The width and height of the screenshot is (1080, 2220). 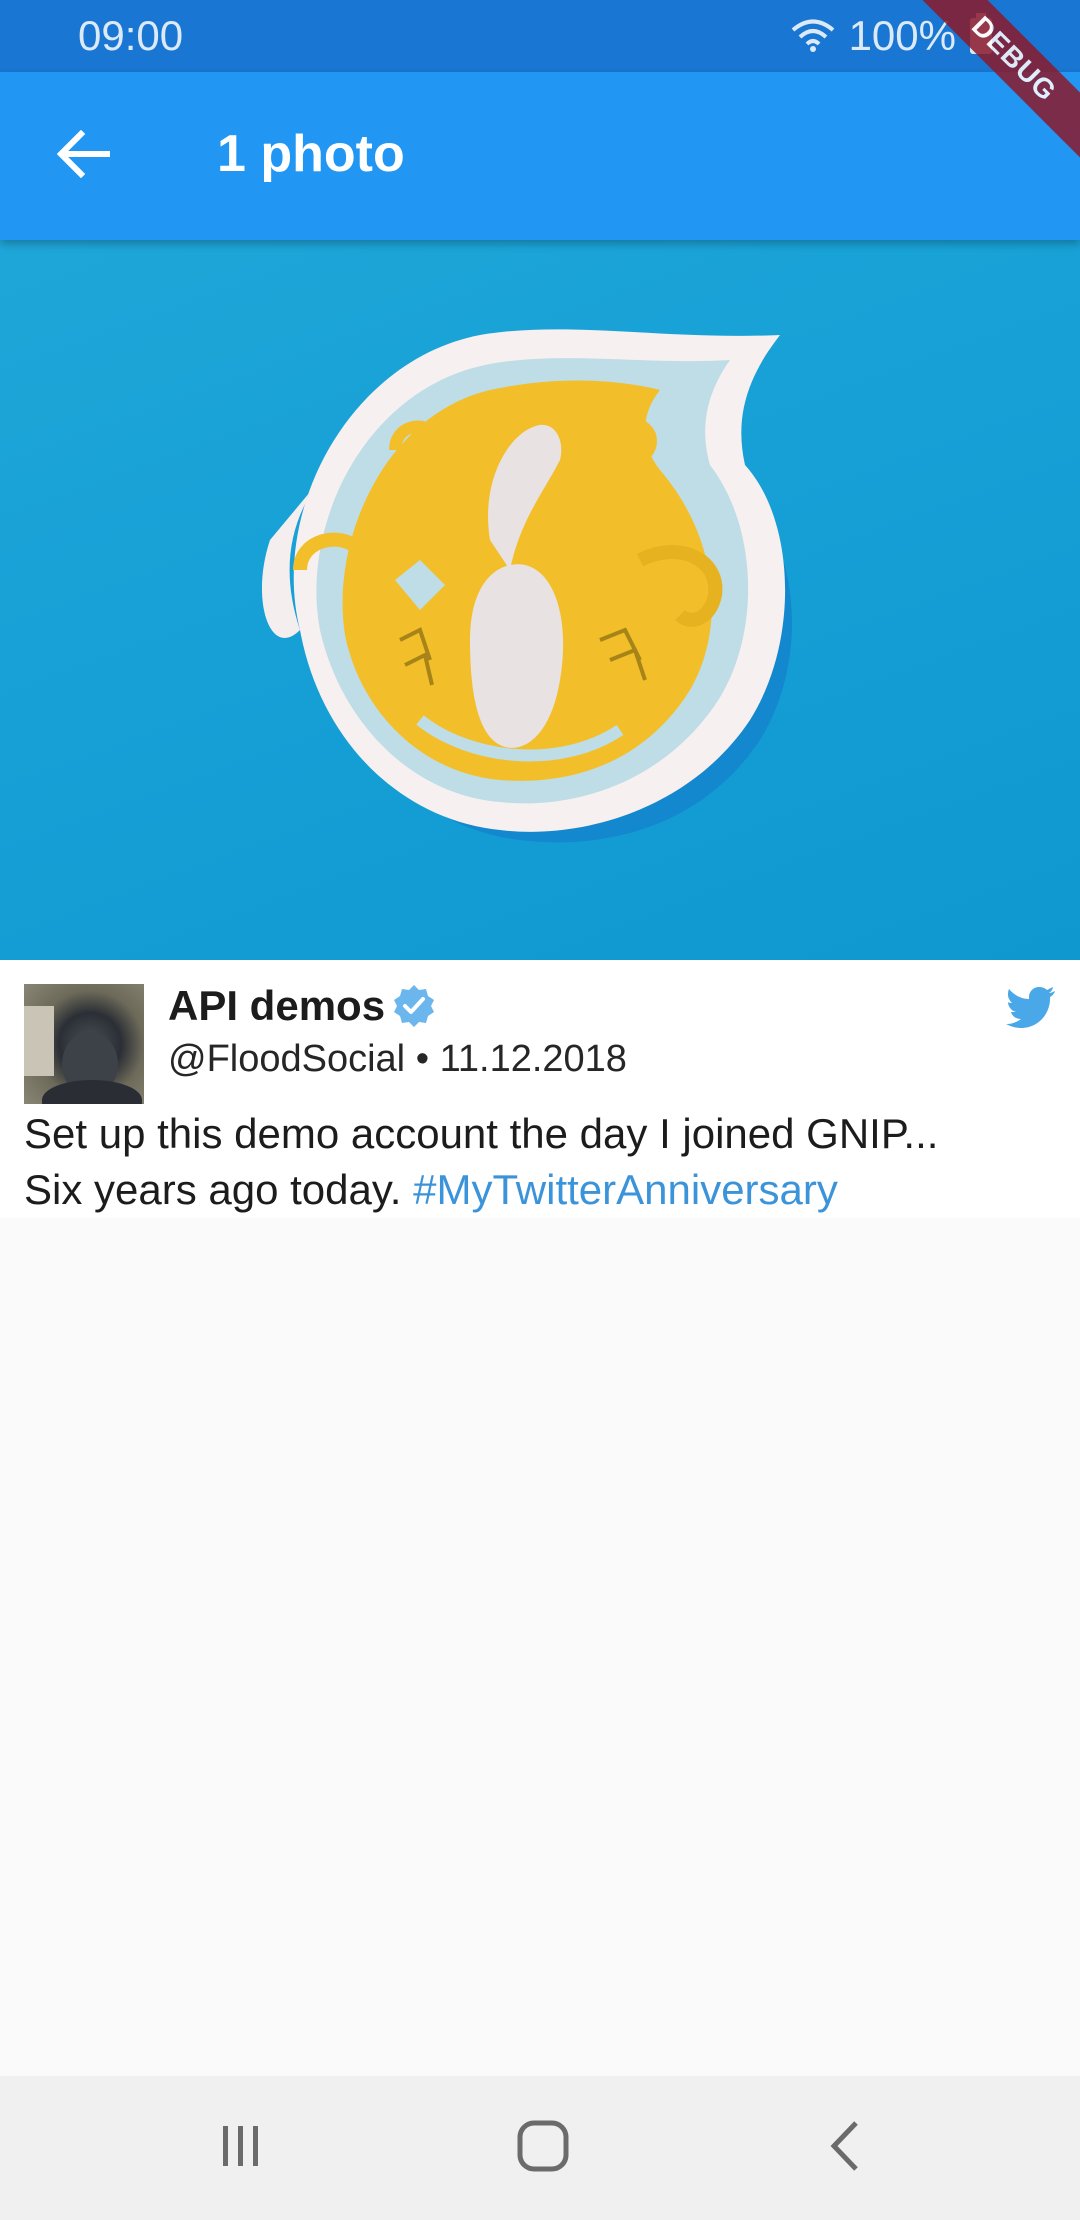 I want to click on back-chevron-icon, so click(x=846, y=2148).